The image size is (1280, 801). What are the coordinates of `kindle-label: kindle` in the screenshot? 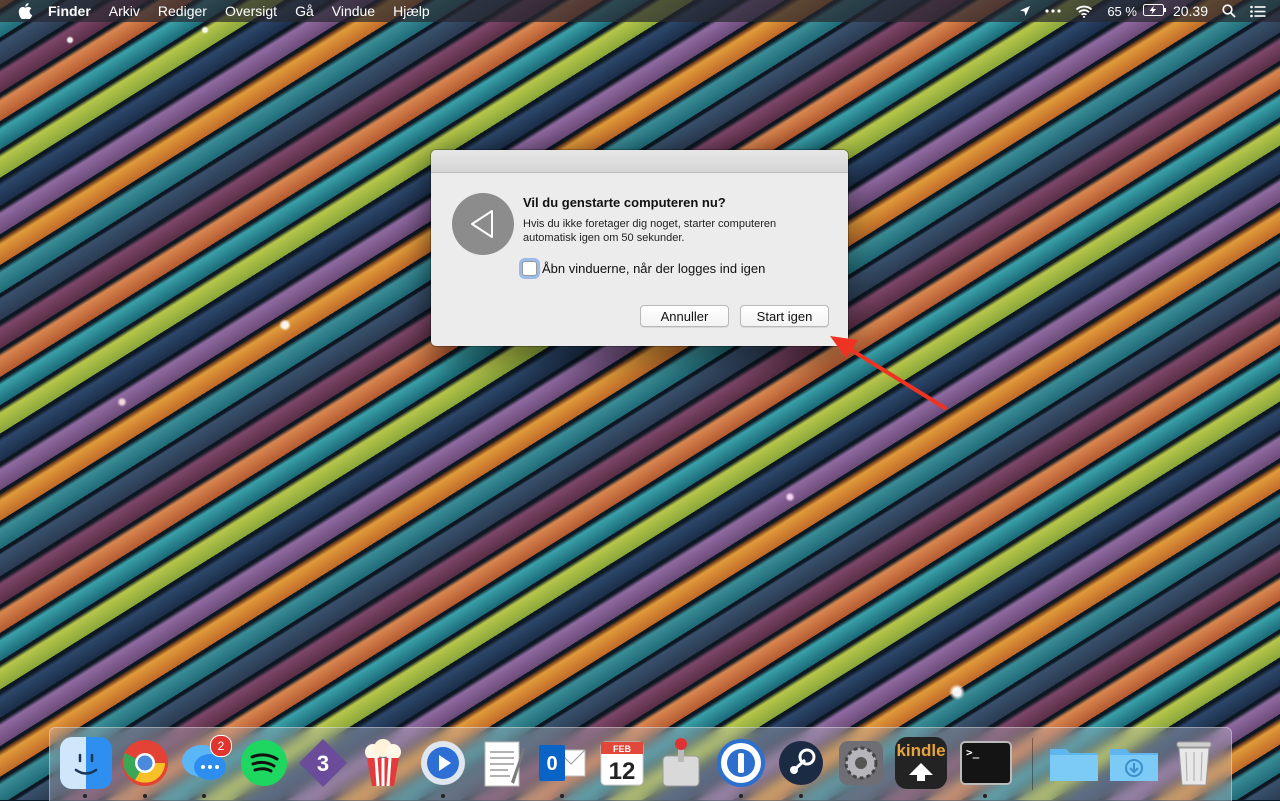 It's located at (921, 750).